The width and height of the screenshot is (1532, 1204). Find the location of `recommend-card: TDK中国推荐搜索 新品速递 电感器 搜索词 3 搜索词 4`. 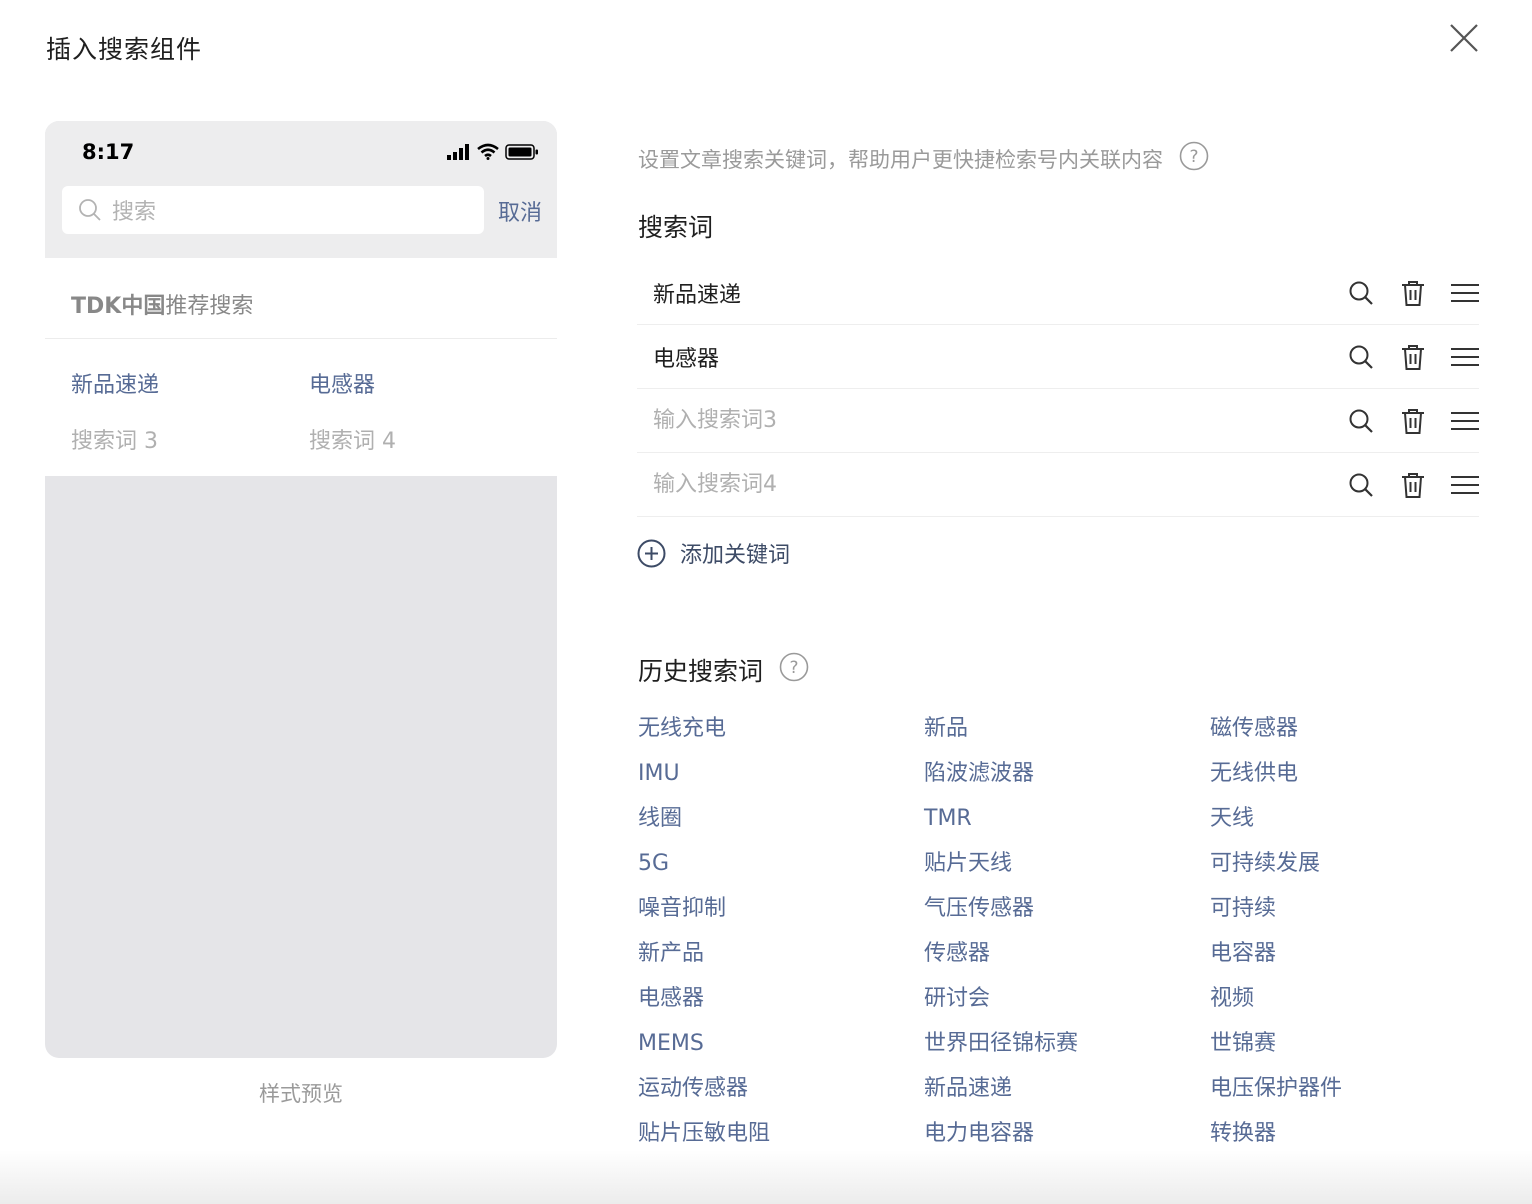

recommend-card: TDK中国推荐搜索 新品速递 电感器 搜索词 3 搜索词 4 is located at coordinates (301, 367).